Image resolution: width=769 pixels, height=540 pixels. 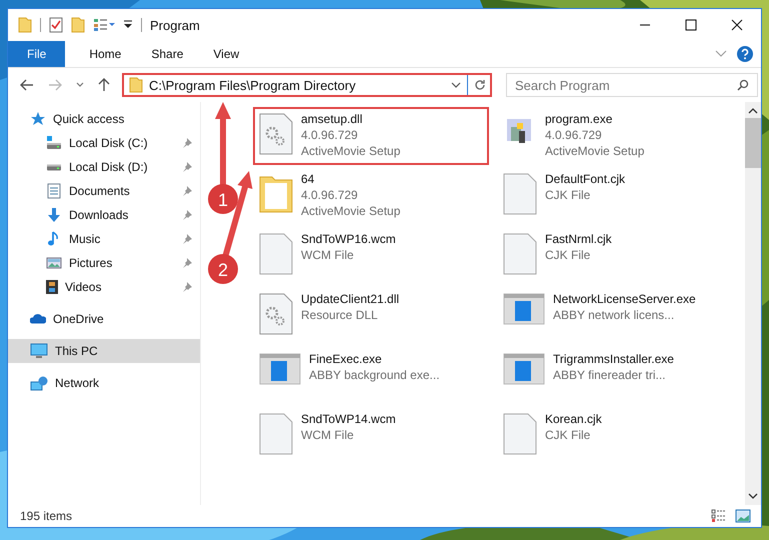 What do you see at coordinates (38, 319) in the screenshot?
I see `cloud-icon` at bounding box center [38, 319].